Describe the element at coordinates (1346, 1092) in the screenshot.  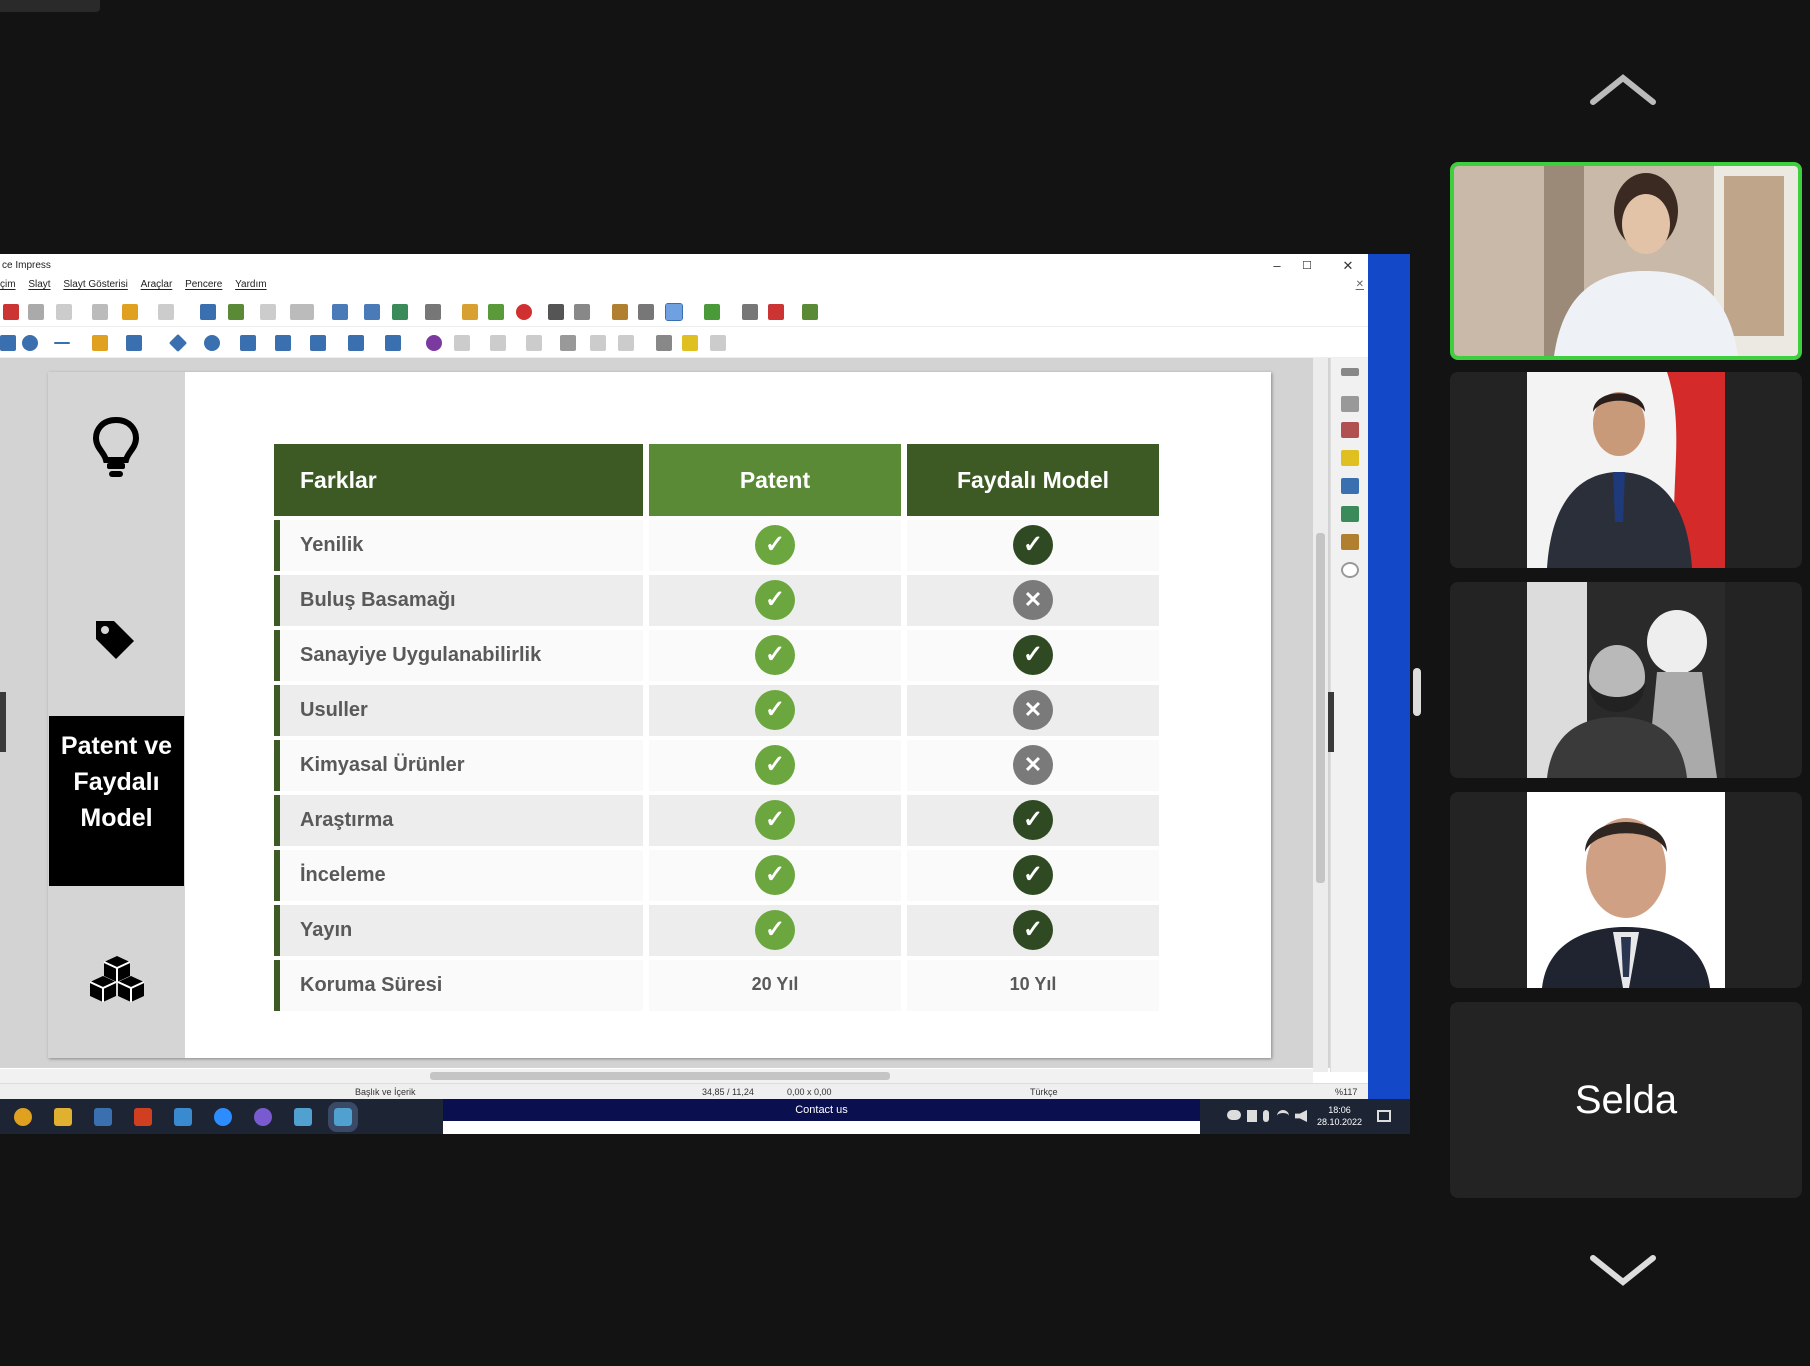
I see `zoom-level: %117` at that location.